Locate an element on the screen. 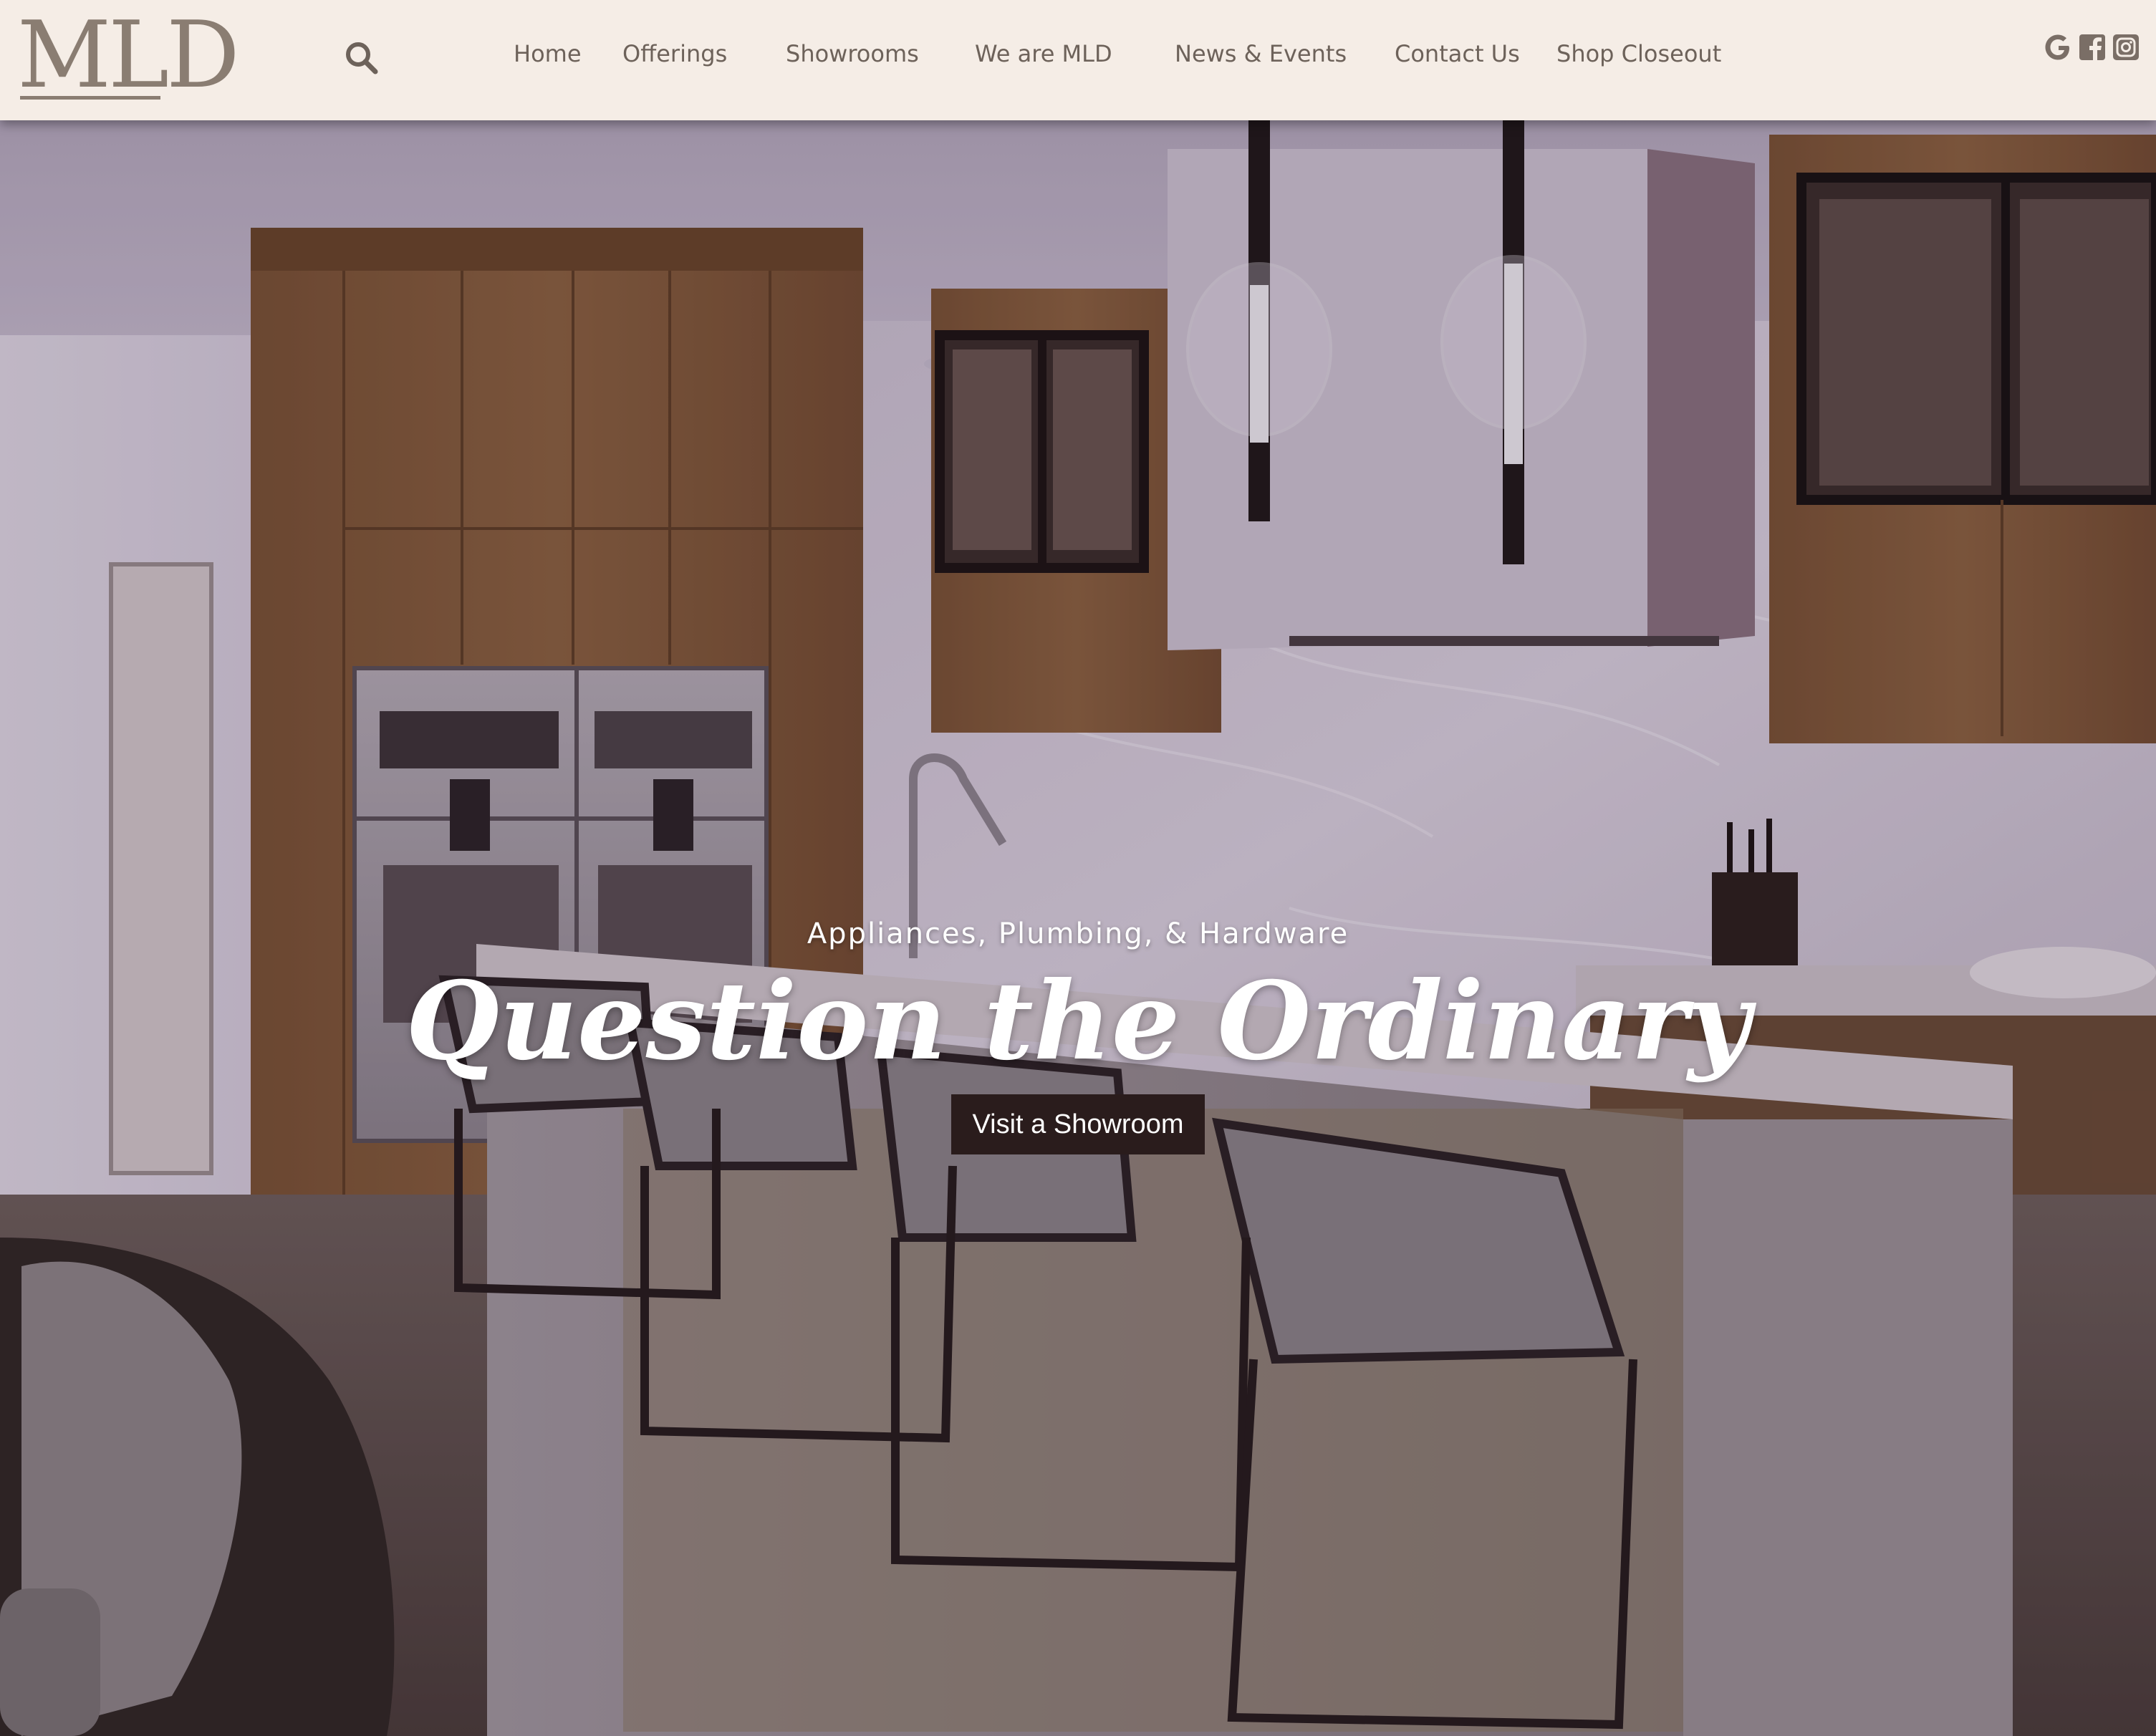  nav-contact-us: Contact Us is located at coordinates (1457, 54).